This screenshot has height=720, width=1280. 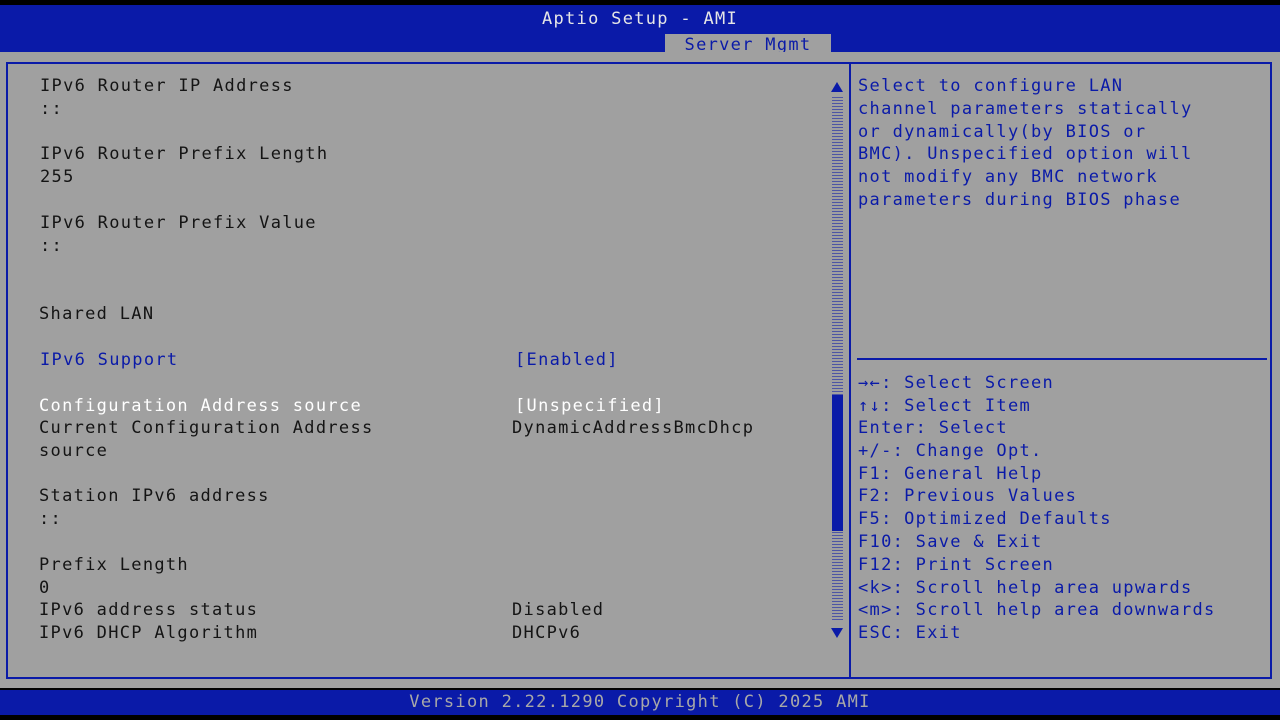 I want to click on key-help-enter: Enter: Select, so click(x=933, y=428).